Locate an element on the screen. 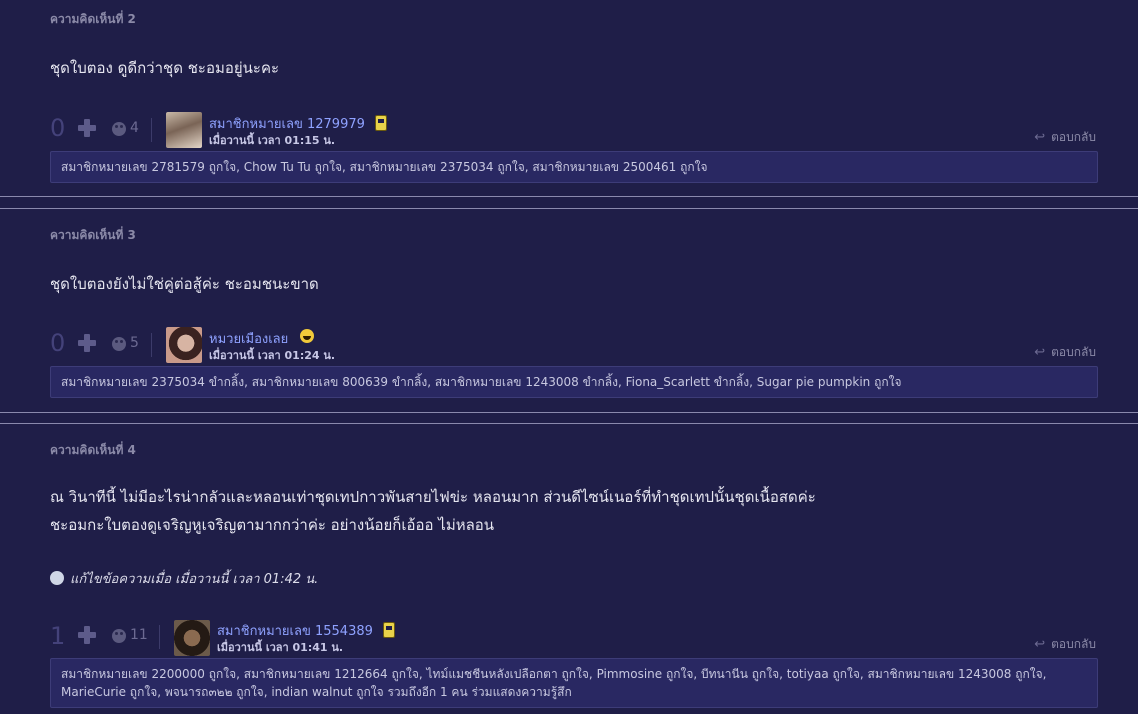  timestamp: เมื่อวานนี้ เวลา 01:41 น. is located at coordinates (280, 647).